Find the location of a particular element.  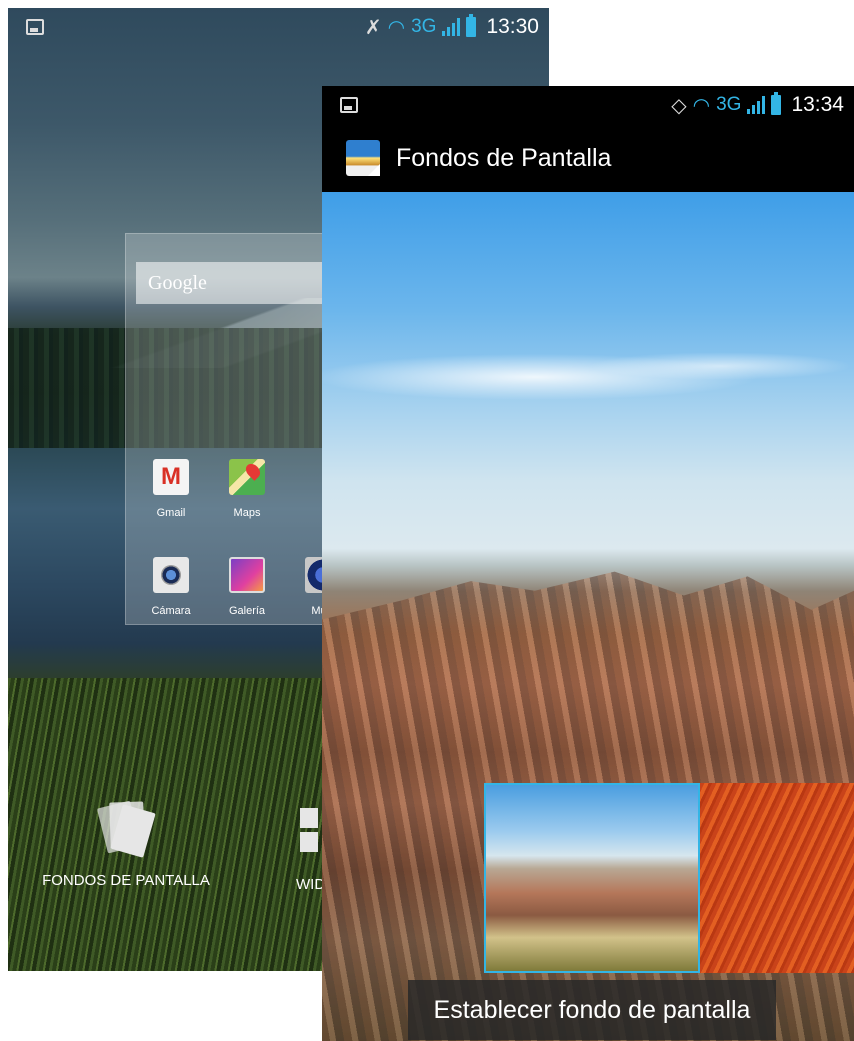

wallpaper-app-icon is located at coordinates (363, 158).